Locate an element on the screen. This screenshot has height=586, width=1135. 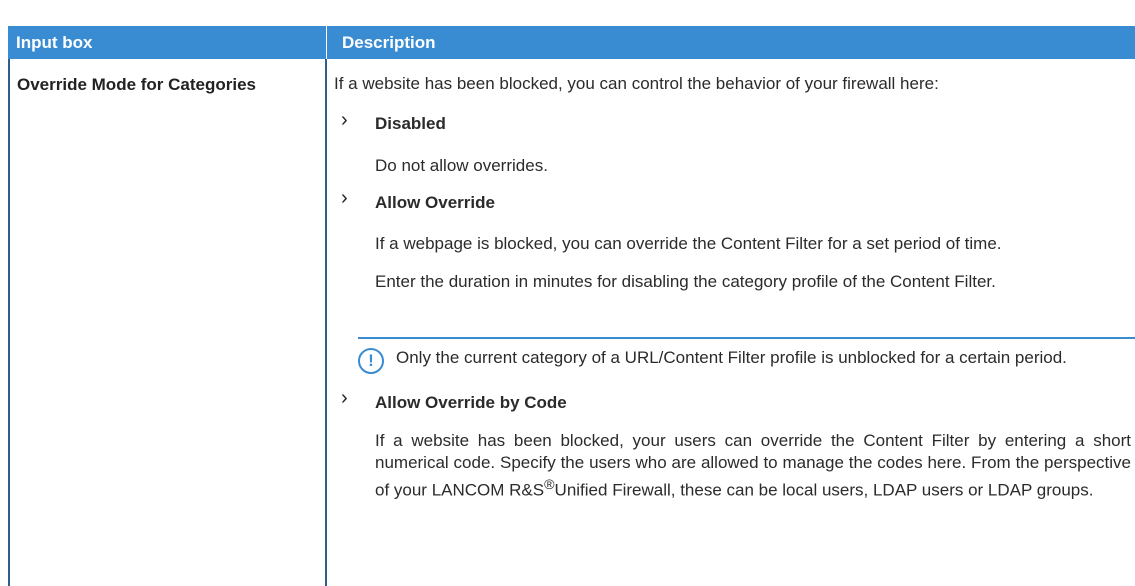
note-top-rule is located at coordinates (746, 338).